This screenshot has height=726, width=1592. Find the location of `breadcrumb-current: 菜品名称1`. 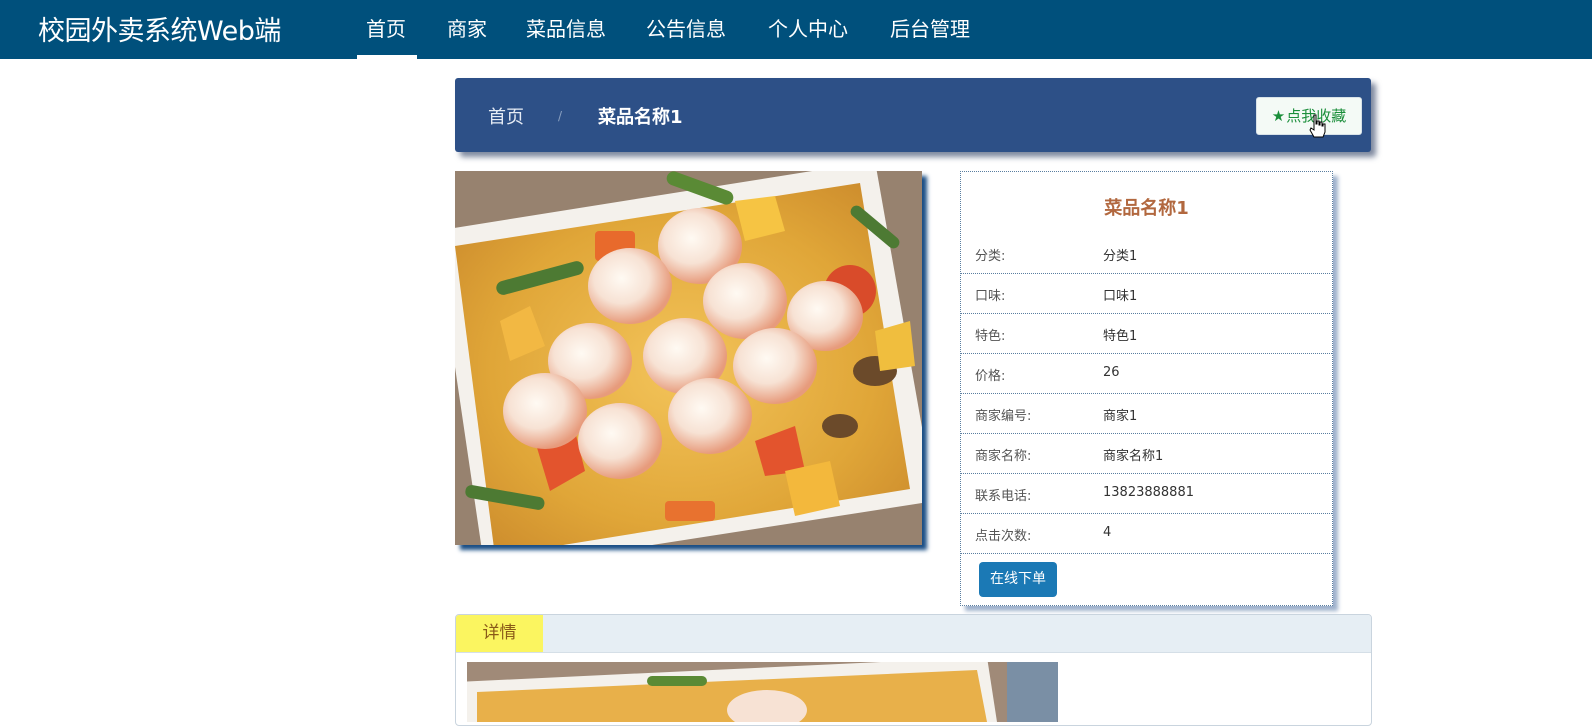

breadcrumb-current: 菜品名称1 is located at coordinates (640, 117).